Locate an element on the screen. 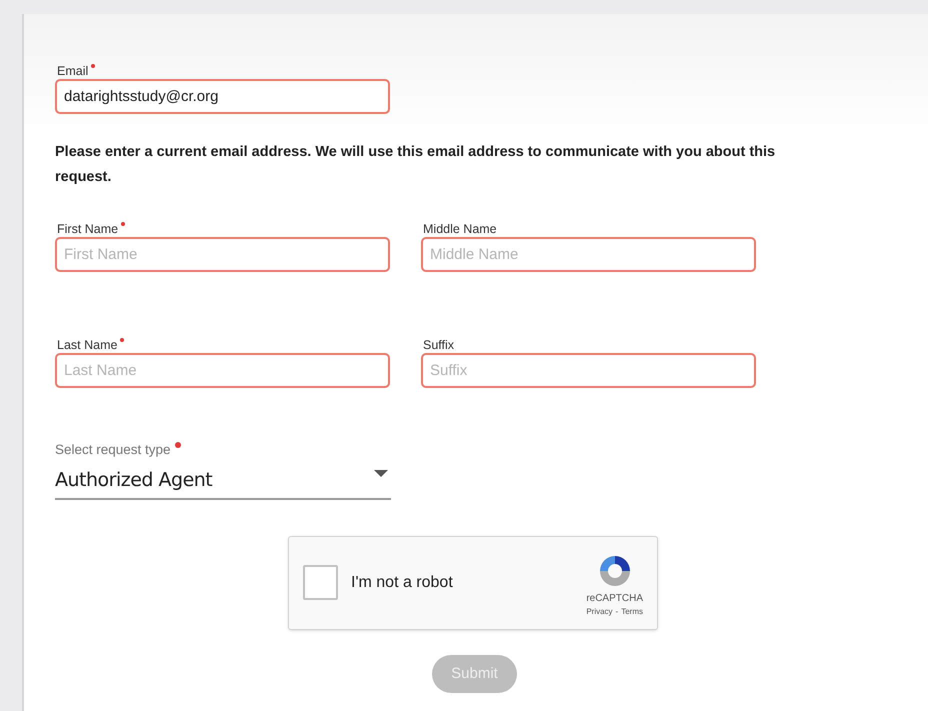 Image resolution: width=928 pixels, height=711 pixels. field-label: Suffix is located at coordinates (438, 345).